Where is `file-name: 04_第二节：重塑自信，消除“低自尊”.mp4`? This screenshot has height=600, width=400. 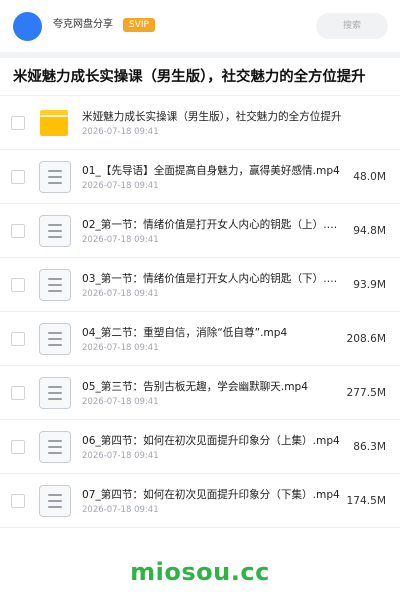
file-name: 04_第二节：重塑自信，消除“低自尊”.mp4 is located at coordinates (185, 333).